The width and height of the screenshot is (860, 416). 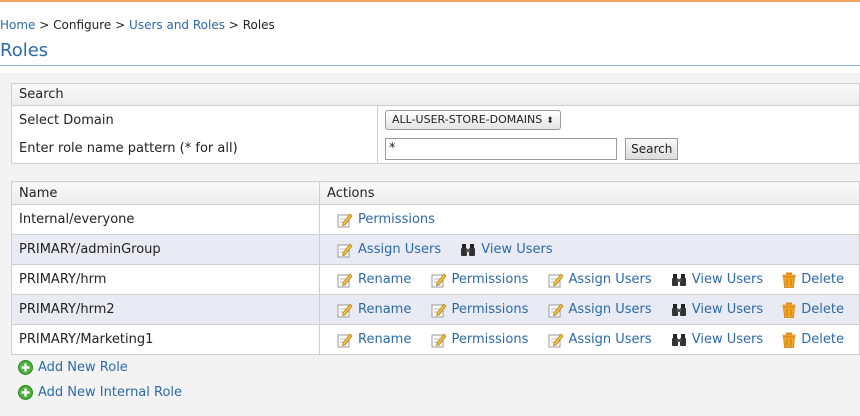 I want to click on add-new-role-link: Add New Role, so click(x=73, y=367).